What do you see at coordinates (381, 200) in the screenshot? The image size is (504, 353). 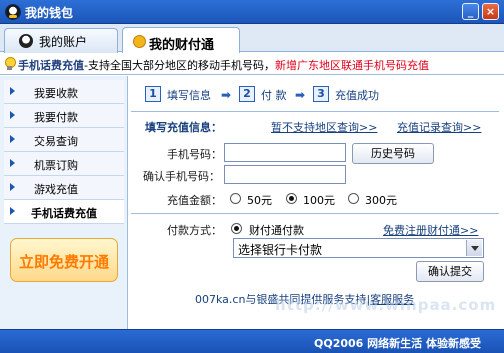 I see `amount-300-label: 300元` at bounding box center [381, 200].